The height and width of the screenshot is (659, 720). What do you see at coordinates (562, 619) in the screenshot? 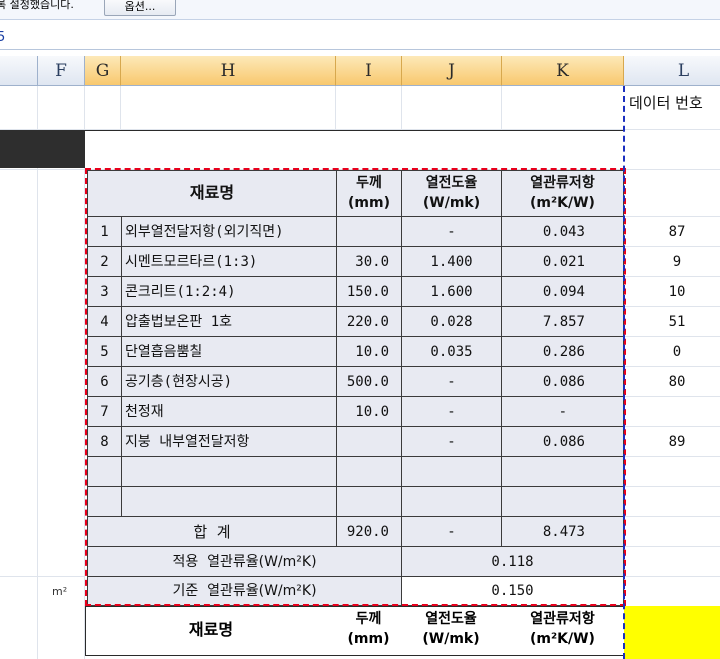
I see `resistance-header-2-line1: 열관류저항` at bounding box center [562, 619].